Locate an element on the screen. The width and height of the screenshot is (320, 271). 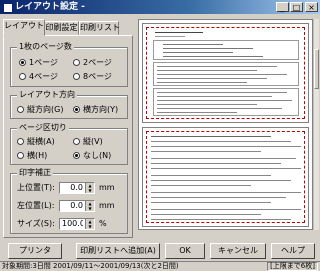
radio-label: 縦(V) is located at coordinates (93, 141).